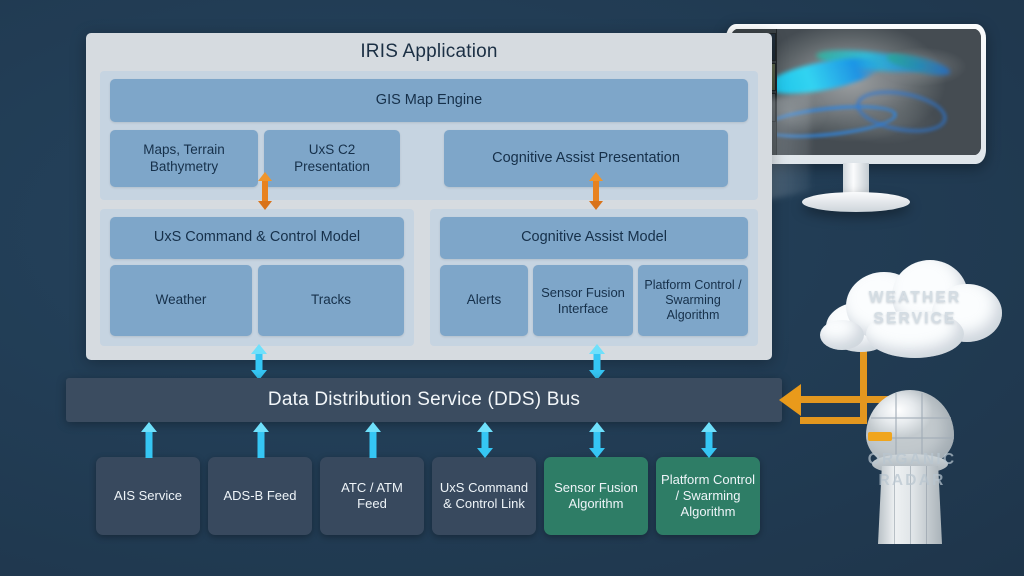 This screenshot has height=576, width=1024. Describe the element at coordinates (880, 436) in the screenshot. I see `radar-dome-notch` at that location.